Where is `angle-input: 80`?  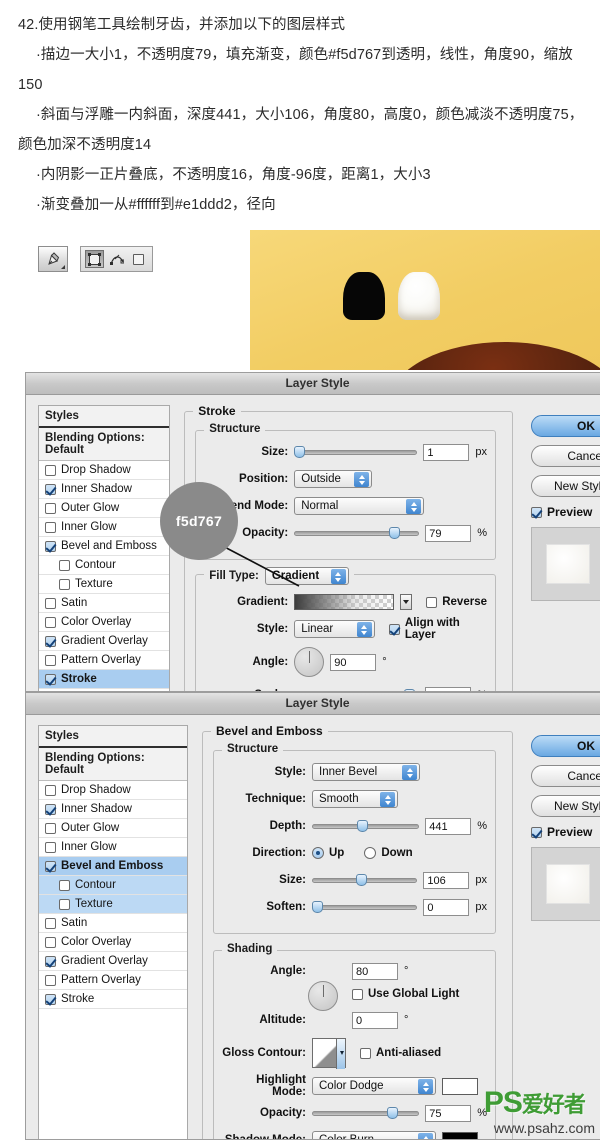
angle-input: 80 is located at coordinates (375, 971).